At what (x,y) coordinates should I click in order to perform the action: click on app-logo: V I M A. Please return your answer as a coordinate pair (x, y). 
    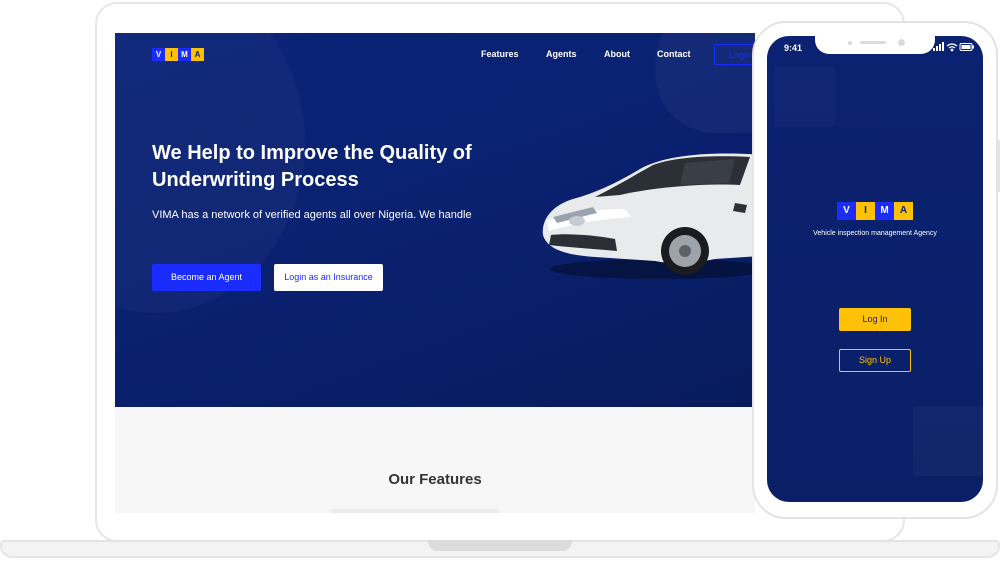
    Looking at the image, I should click on (875, 211).